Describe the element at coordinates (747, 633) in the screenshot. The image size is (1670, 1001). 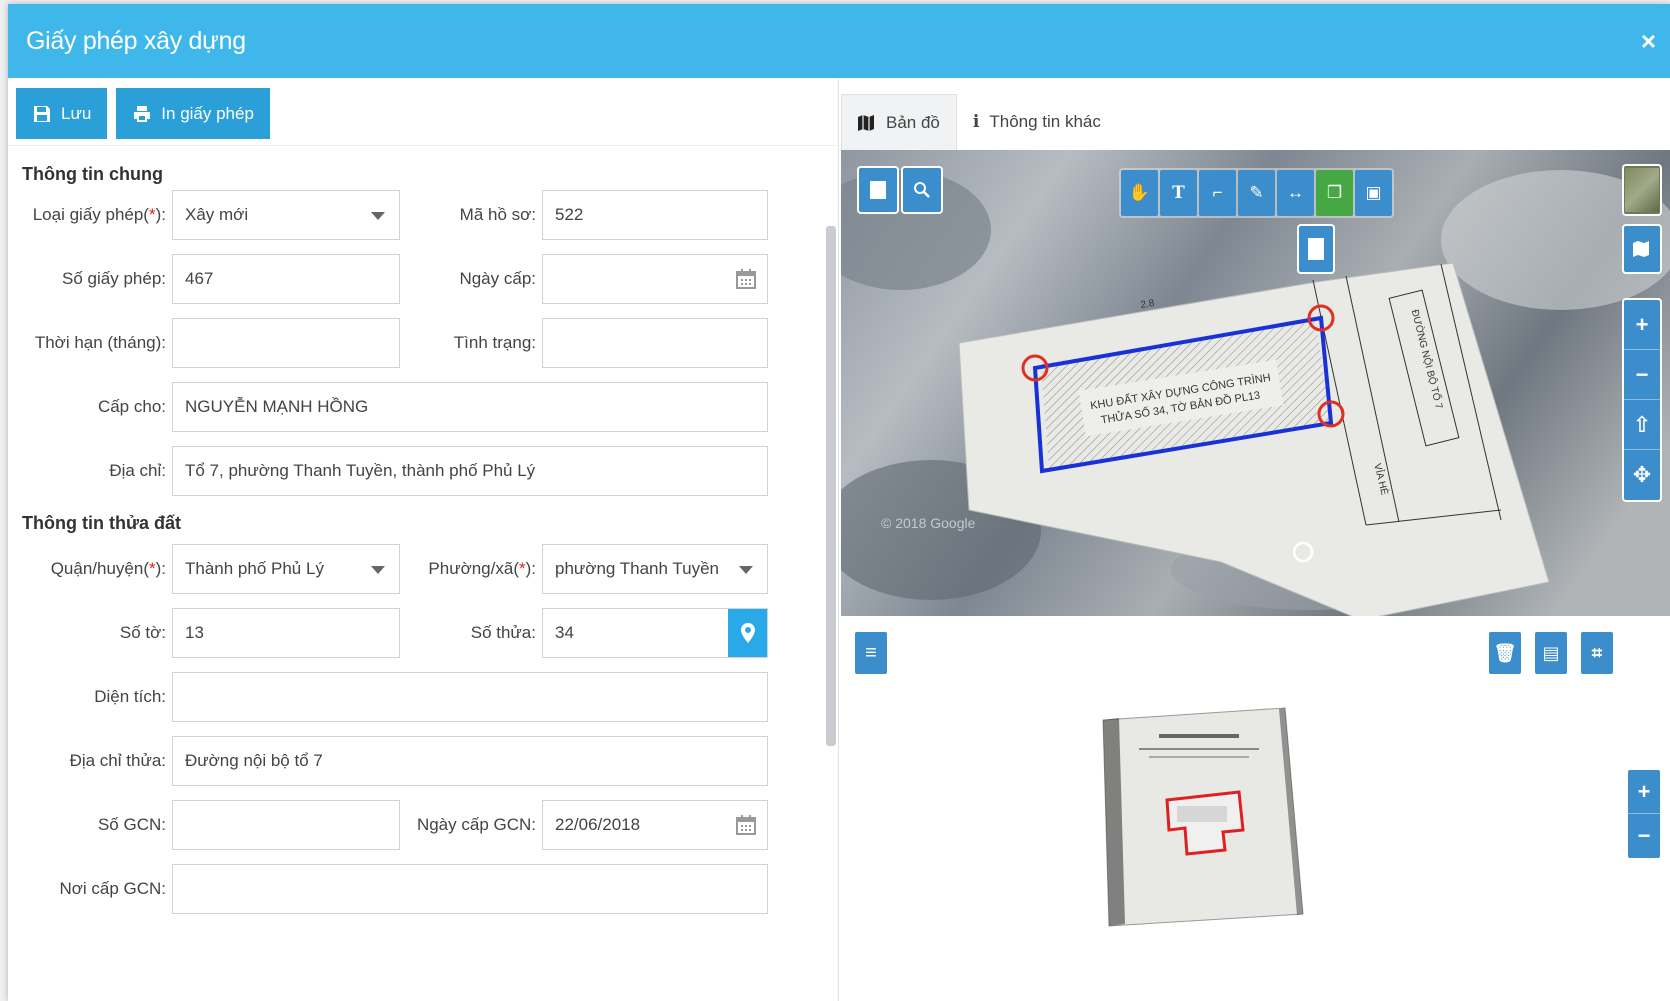
I see `locate-parcel-button` at that location.